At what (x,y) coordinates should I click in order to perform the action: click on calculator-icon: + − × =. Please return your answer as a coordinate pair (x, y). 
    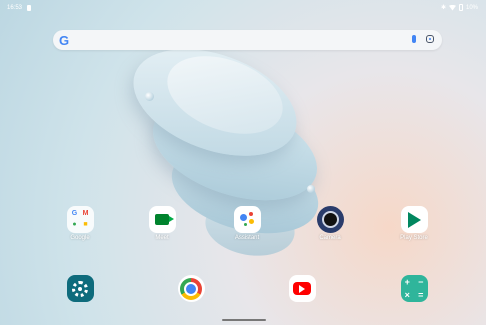
    Looking at the image, I should click on (414, 288).